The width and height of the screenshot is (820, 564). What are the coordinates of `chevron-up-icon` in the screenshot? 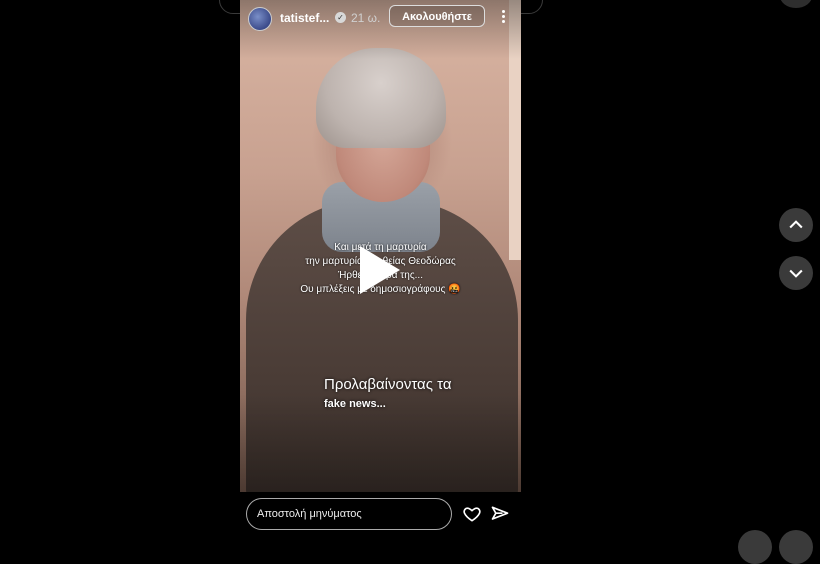 It's located at (796, 224).